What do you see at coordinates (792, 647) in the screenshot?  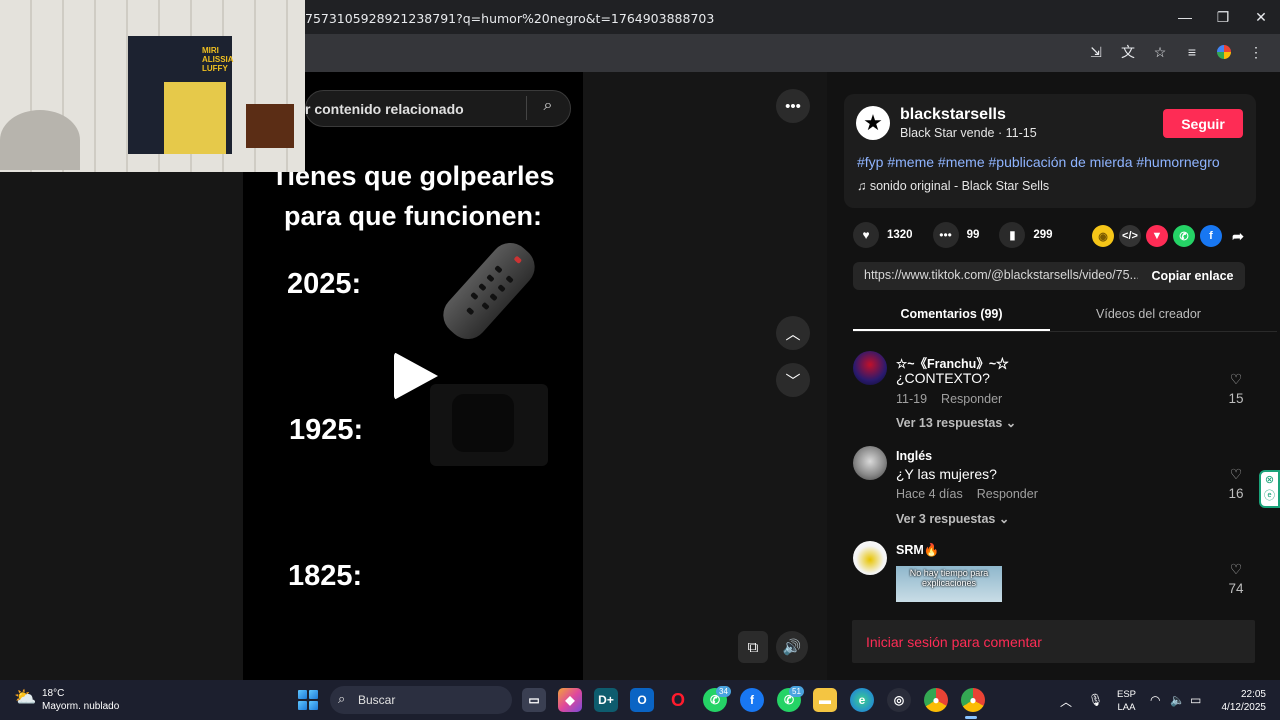 I see `volume-button: 🔊` at bounding box center [792, 647].